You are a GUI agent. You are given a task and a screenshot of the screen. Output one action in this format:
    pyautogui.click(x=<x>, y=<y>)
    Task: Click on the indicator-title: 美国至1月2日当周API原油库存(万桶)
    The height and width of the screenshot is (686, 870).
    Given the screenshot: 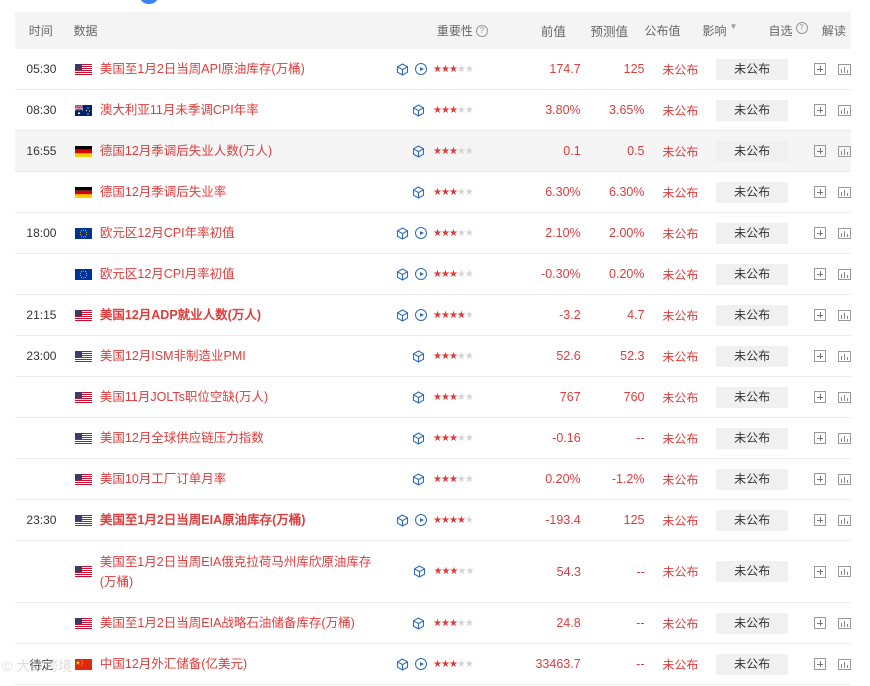 What is the action you would take?
    pyautogui.click(x=202, y=69)
    